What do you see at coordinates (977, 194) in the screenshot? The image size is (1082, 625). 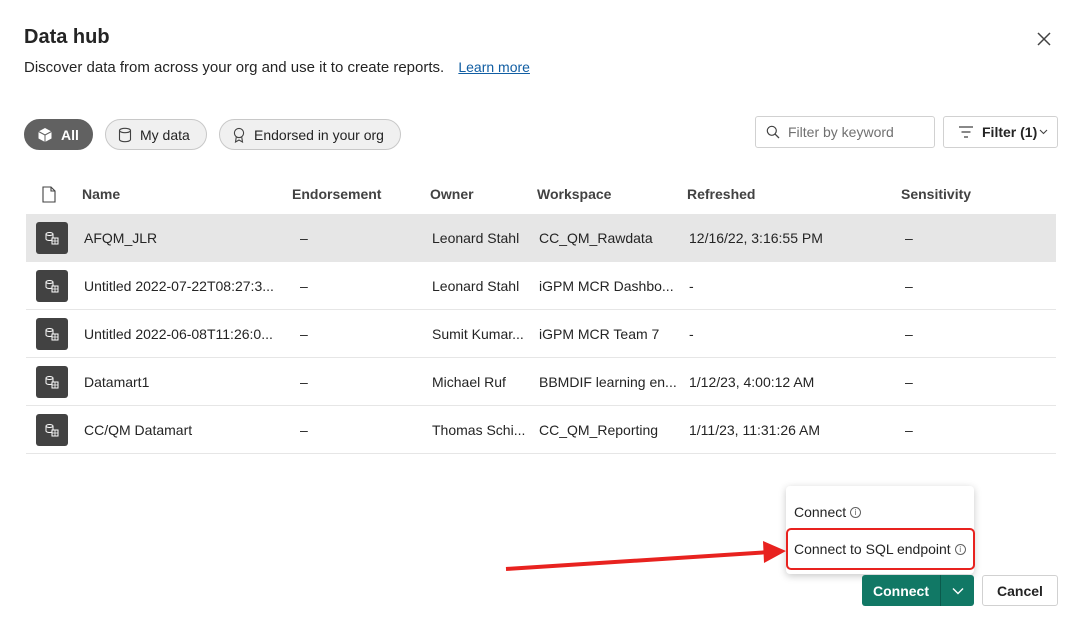 I see `column-header-sensitivity: Sensitivity` at bounding box center [977, 194].